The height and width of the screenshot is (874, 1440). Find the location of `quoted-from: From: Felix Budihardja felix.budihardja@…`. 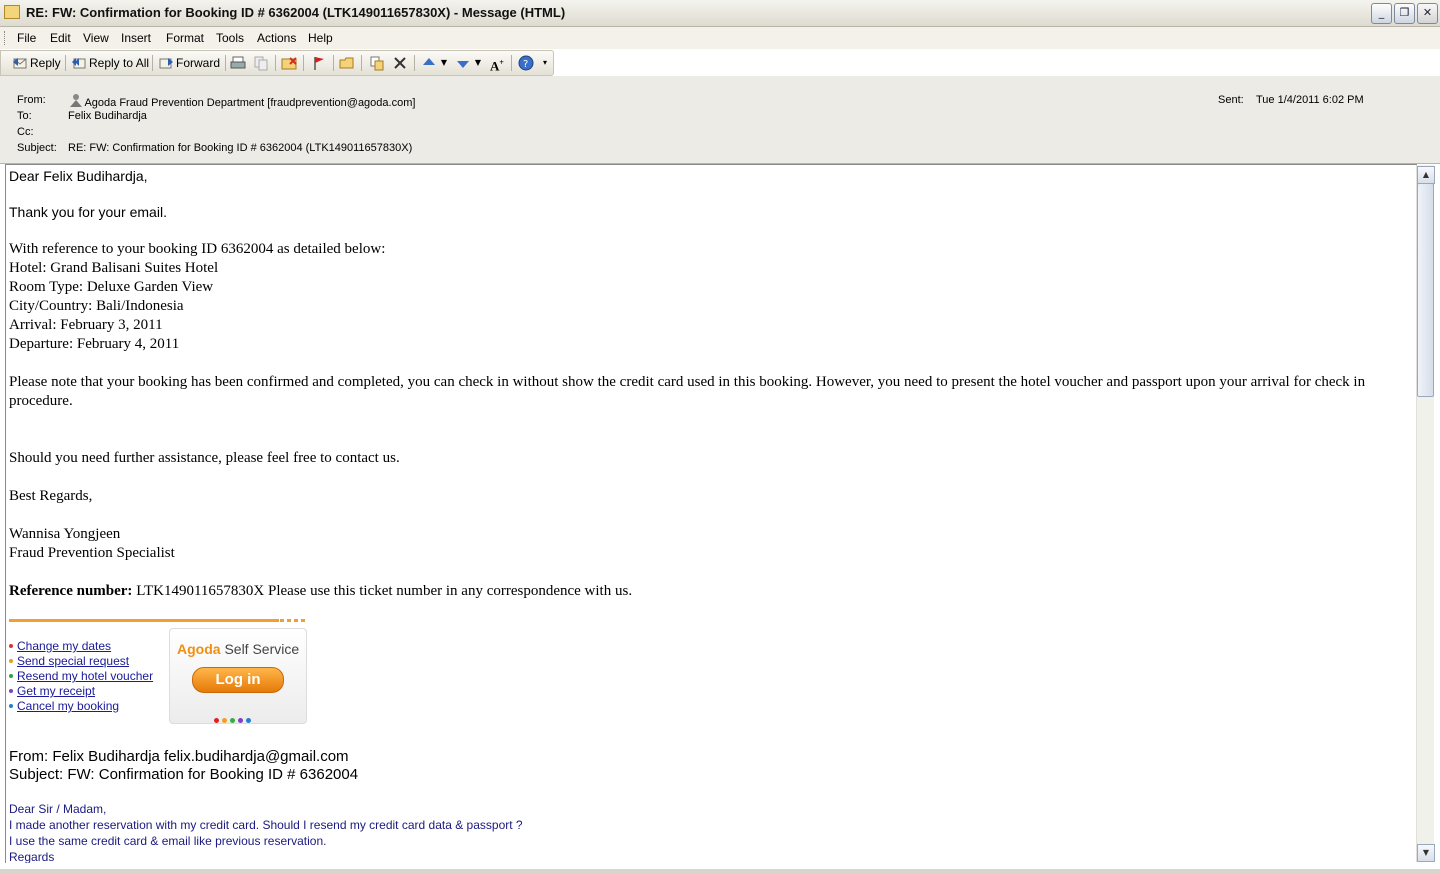

quoted-from: From: Felix Budihardja felix.budihardja@… is located at coordinates (179, 756).